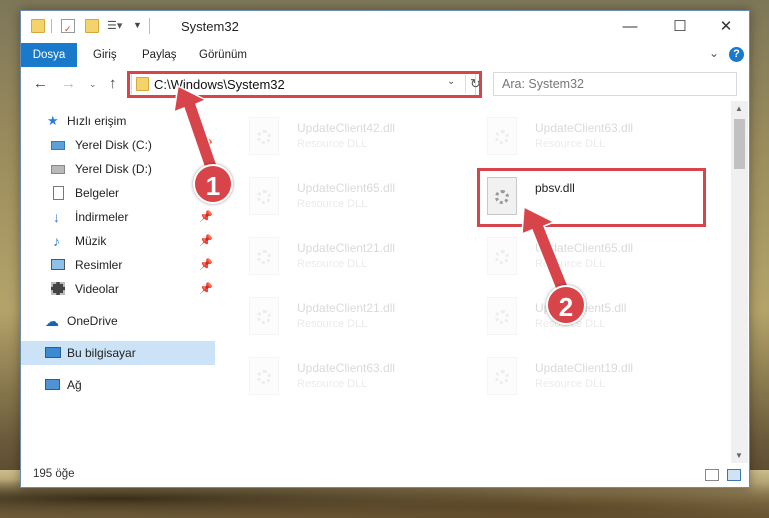 Image resolution: width=769 pixels, height=518 pixels. Describe the element at coordinates (566, 305) in the screenshot. I see `step-2-badge: 2` at that location.